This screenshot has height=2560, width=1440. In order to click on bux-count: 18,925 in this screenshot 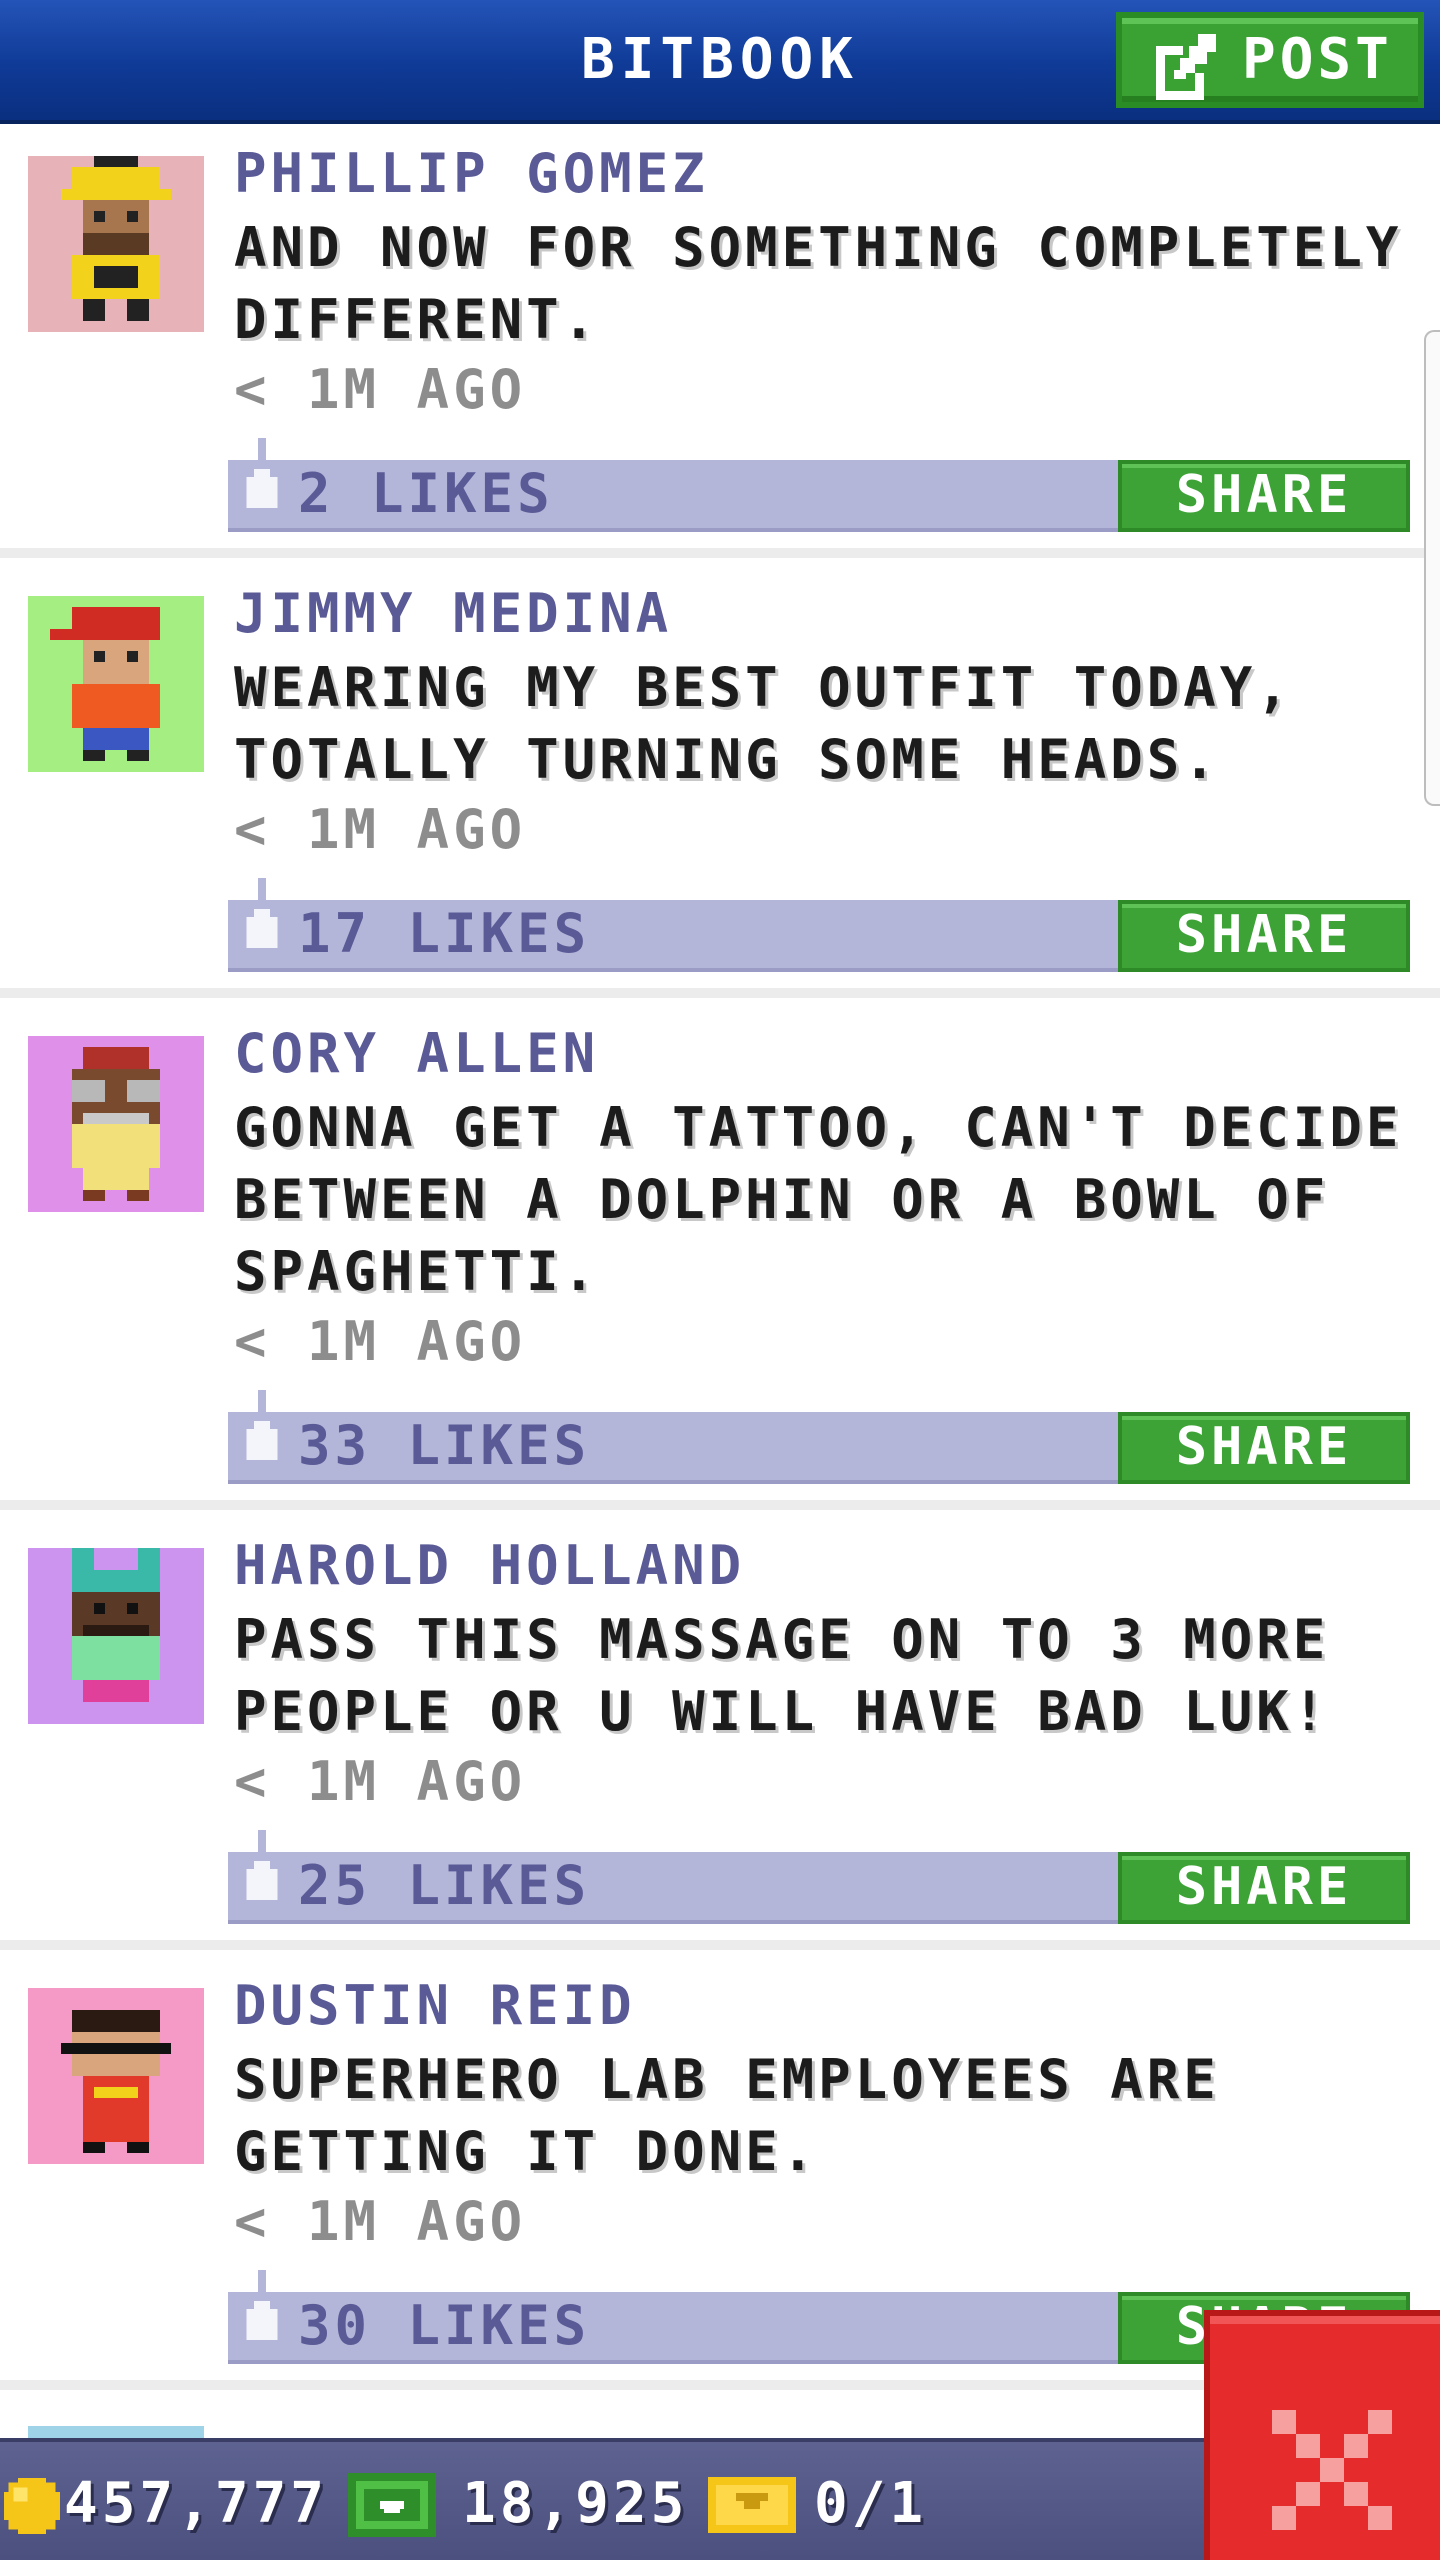, I will do `click(575, 2503)`.